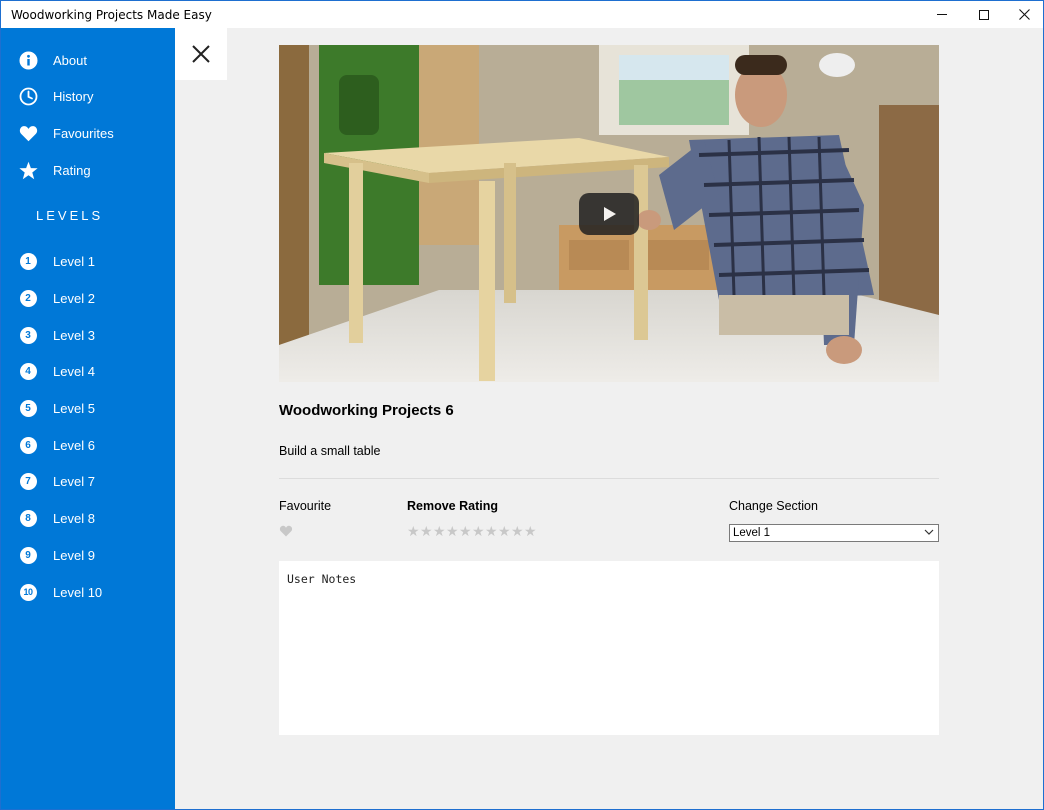  I want to click on sidebar-item-label: History, so click(73, 96).